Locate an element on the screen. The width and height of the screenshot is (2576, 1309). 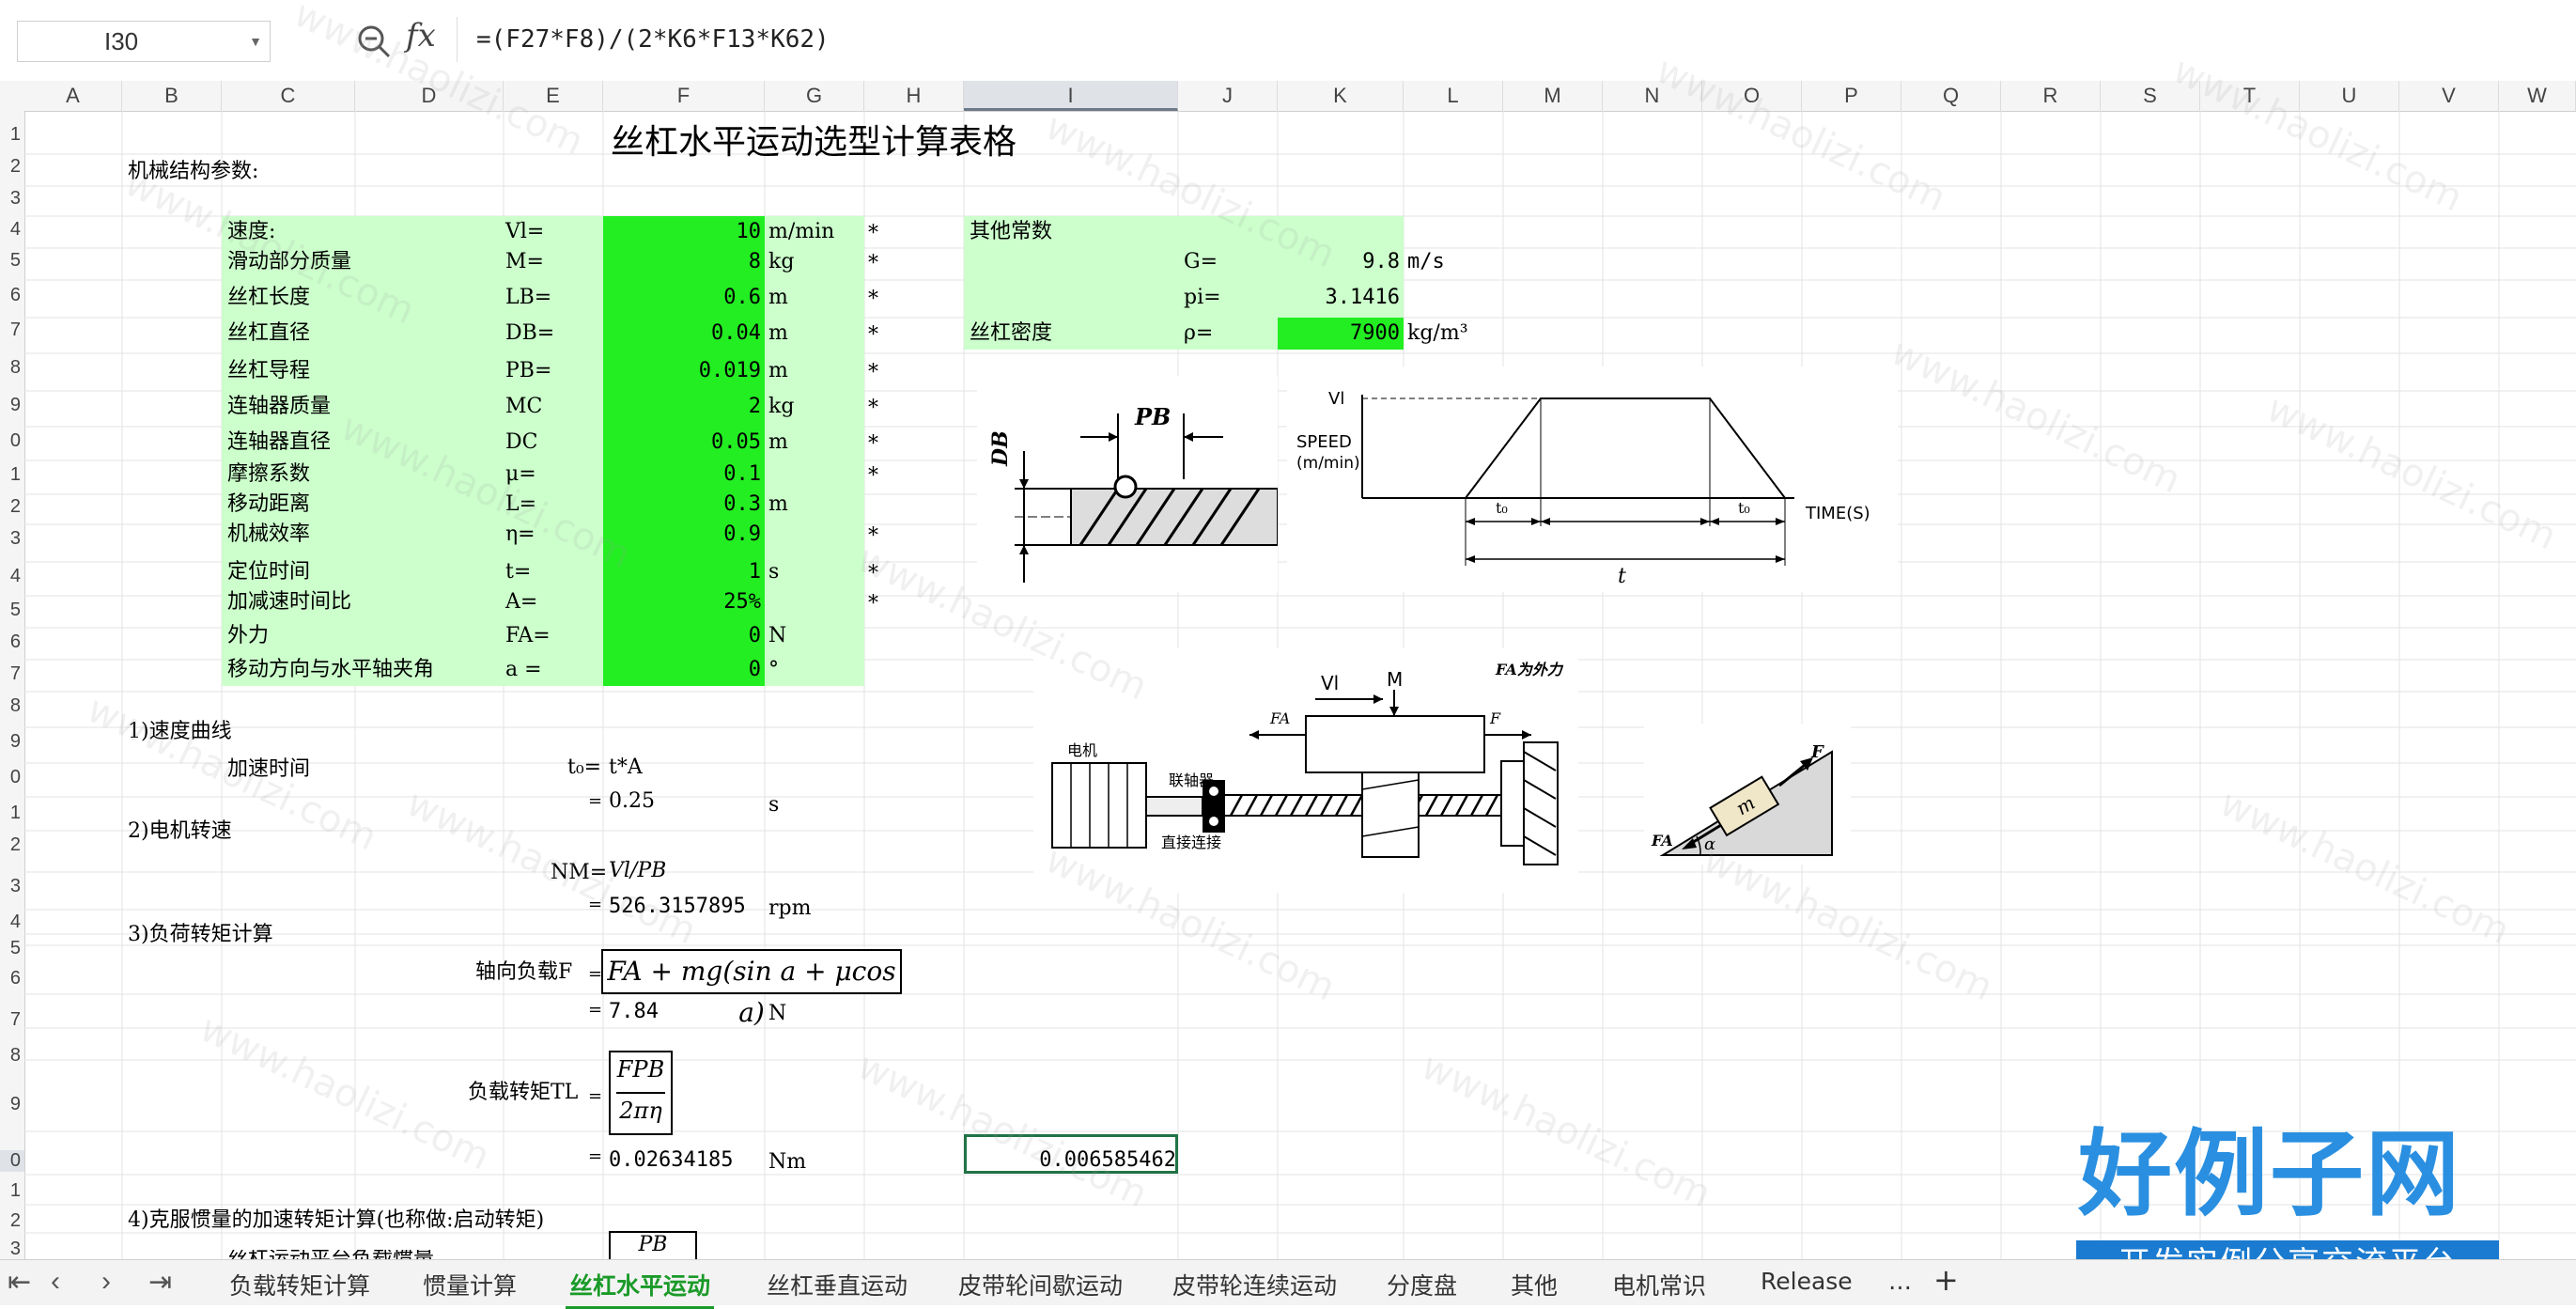
accel-time-label: 加速时间 is located at coordinates (269, 769).